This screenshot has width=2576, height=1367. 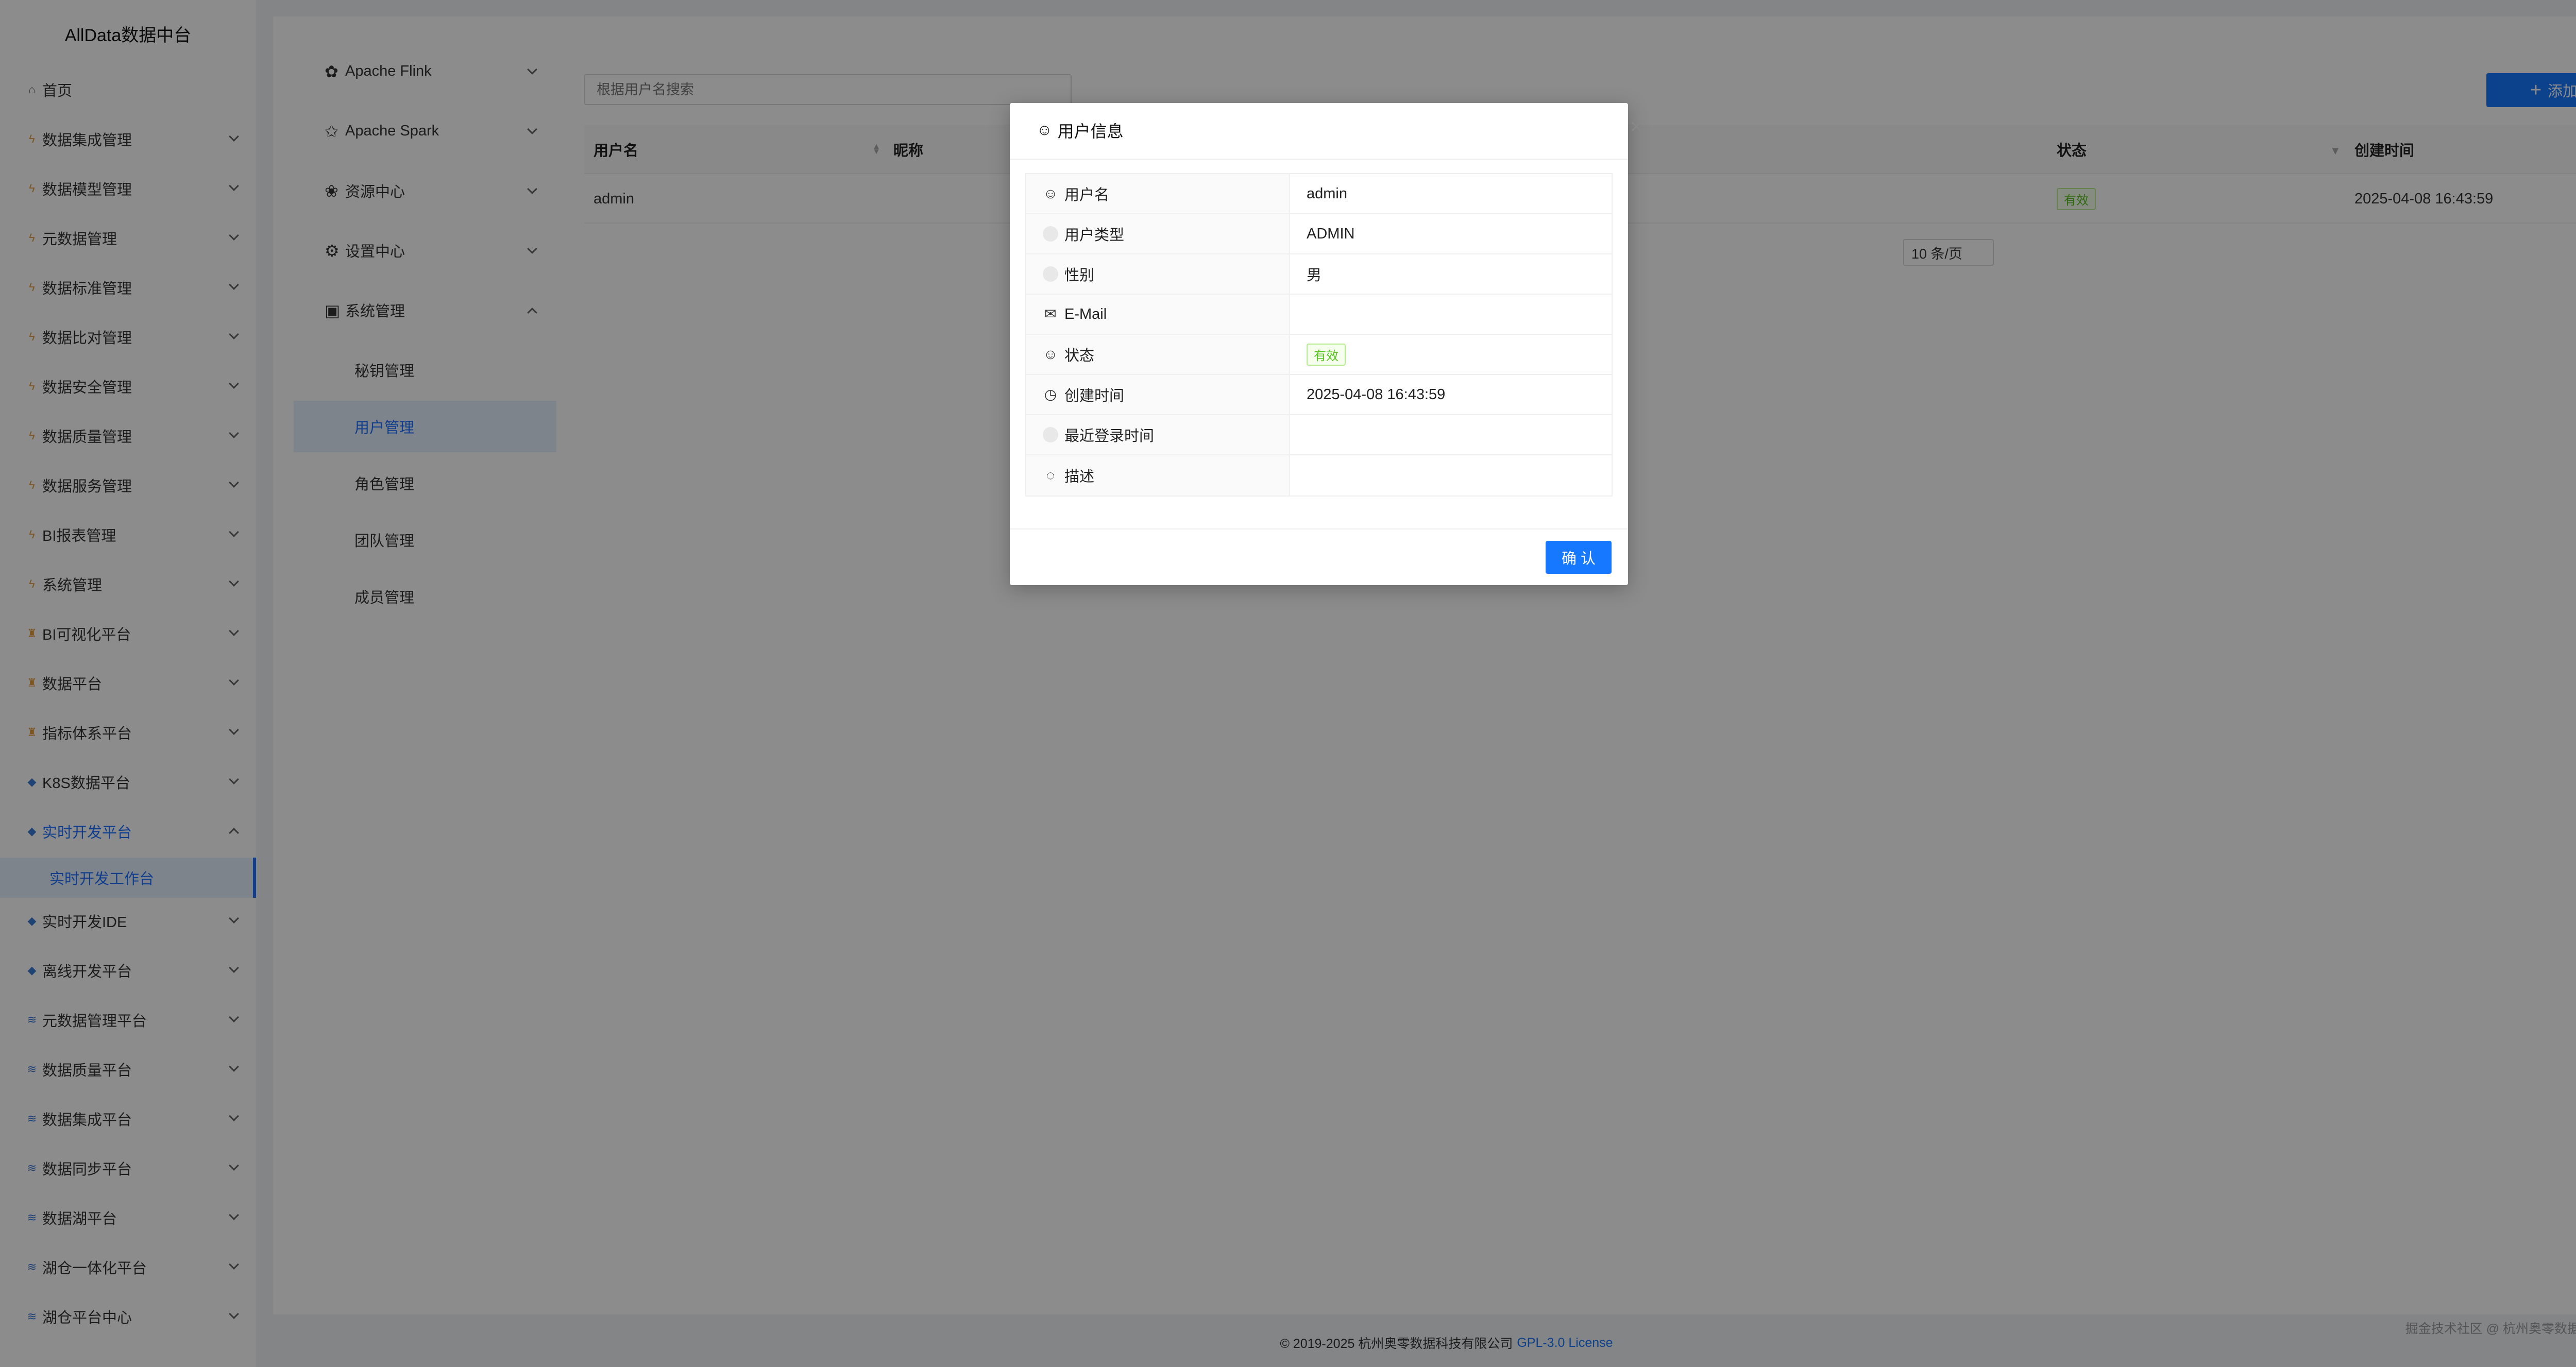 I want to click on description-label-text: 创建时间, so click(x=1094, y=396).